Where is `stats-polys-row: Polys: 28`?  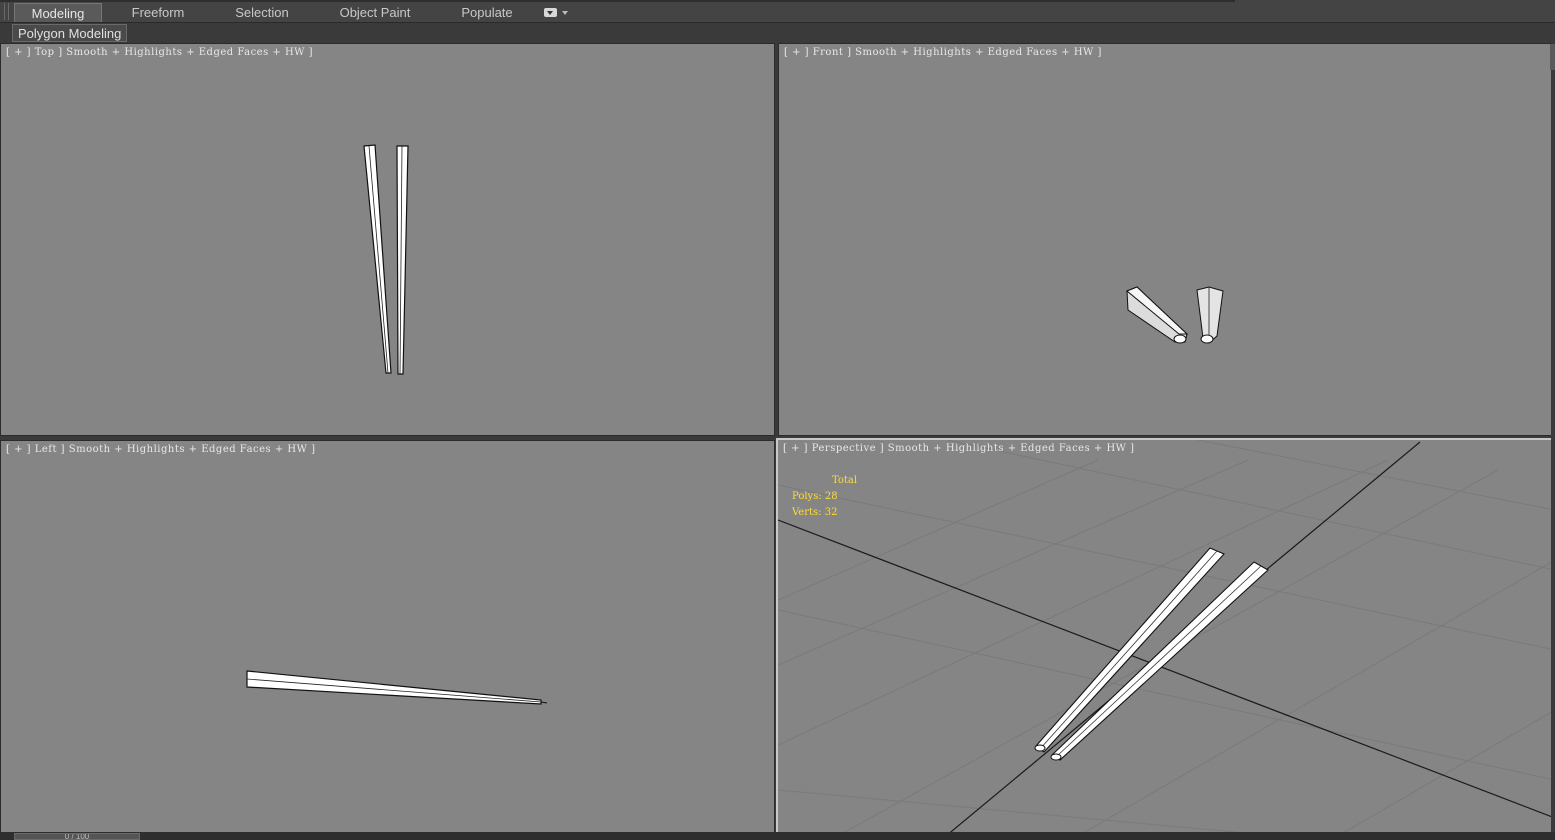 stats-polys-row: Polys: 28 is located at coordinates (824, 497).